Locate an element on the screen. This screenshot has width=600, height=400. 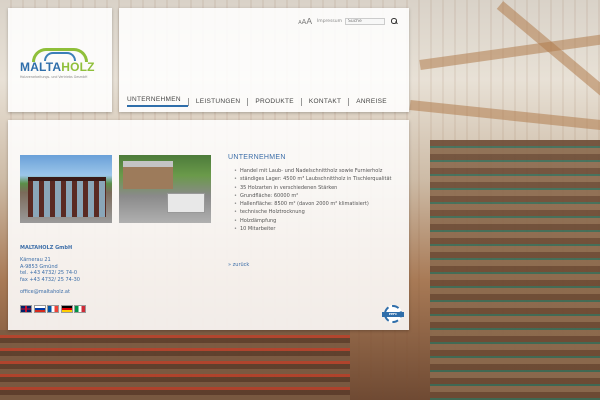
truck-shape is located at coordinates (186, 203).